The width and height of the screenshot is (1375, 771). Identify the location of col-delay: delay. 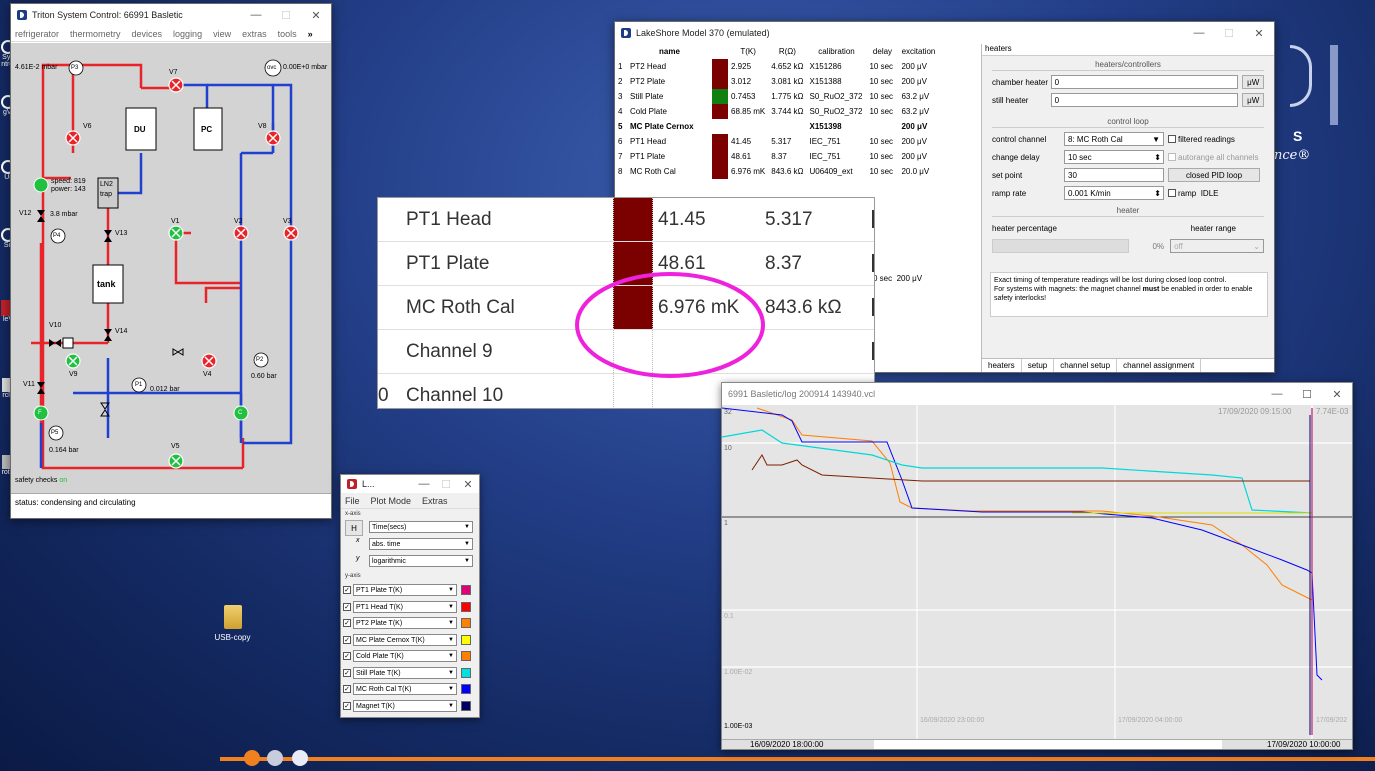
(882, 51).